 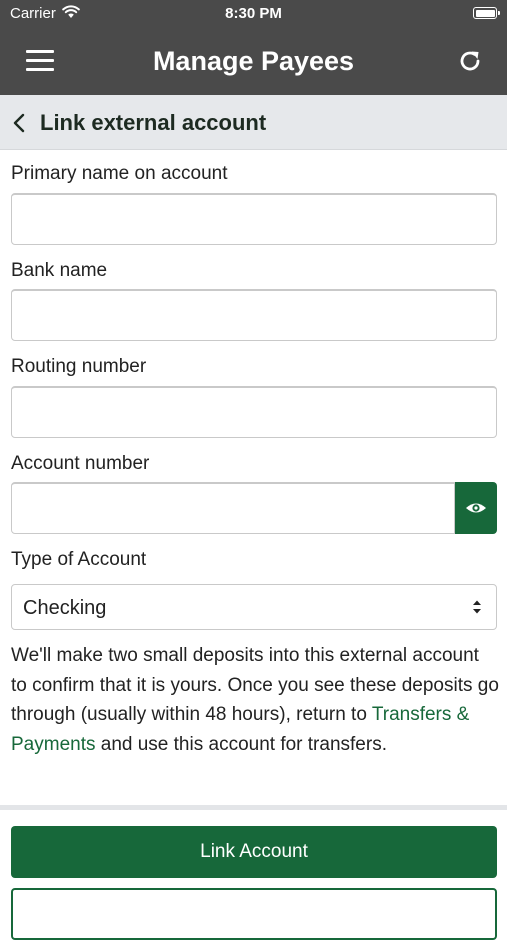 What do you see at coordinates (233, 508) in the screenshot?
I see `account-number-input` at bounding box center [233, 508].